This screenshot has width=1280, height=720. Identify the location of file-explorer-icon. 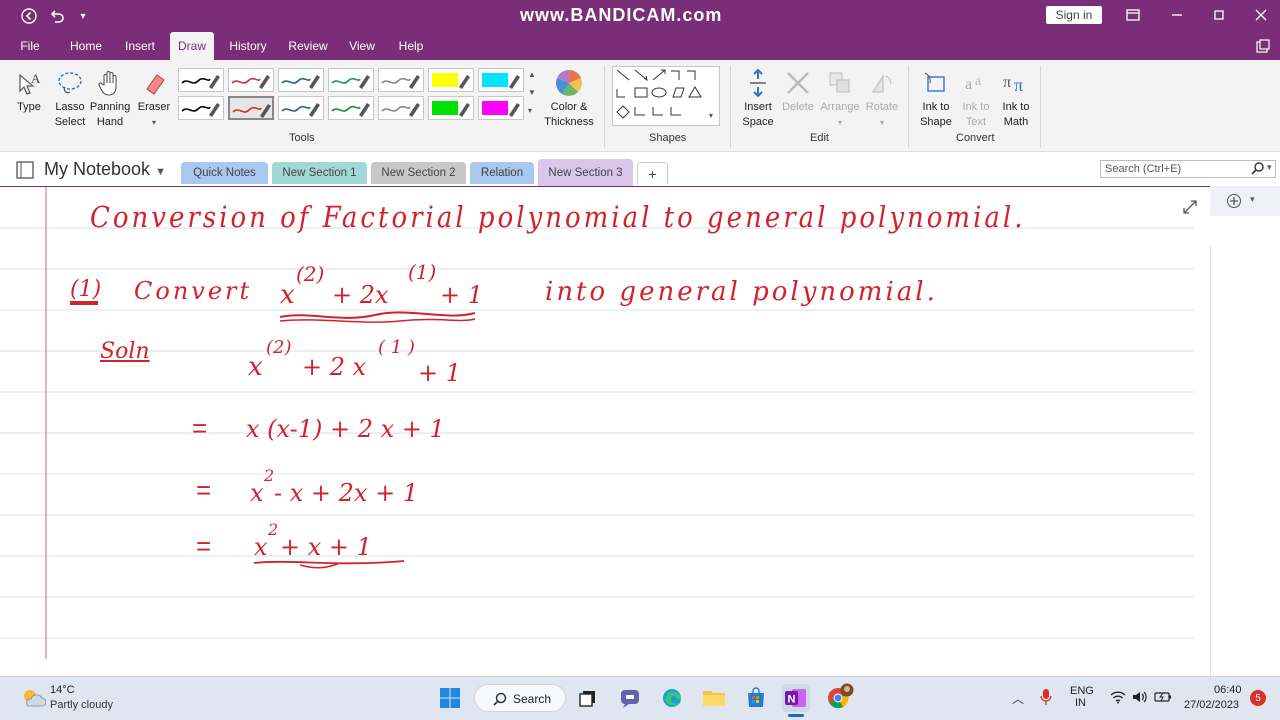
(714, 698).